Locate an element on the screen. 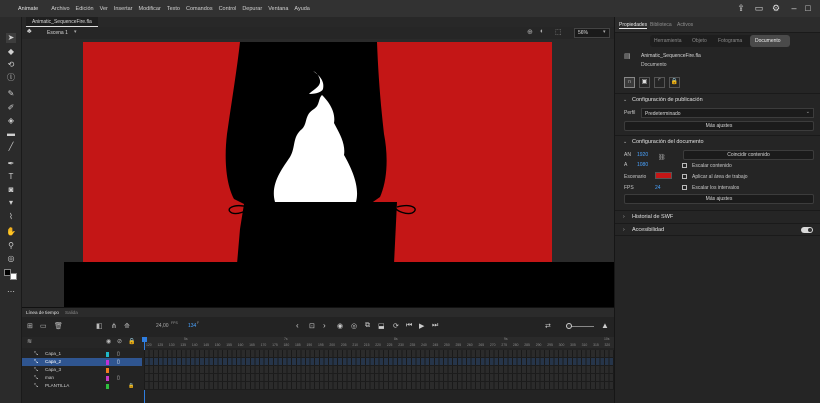 This screenshot has width=820, height=403. layer-name: man is located at coordinates (49, 378).